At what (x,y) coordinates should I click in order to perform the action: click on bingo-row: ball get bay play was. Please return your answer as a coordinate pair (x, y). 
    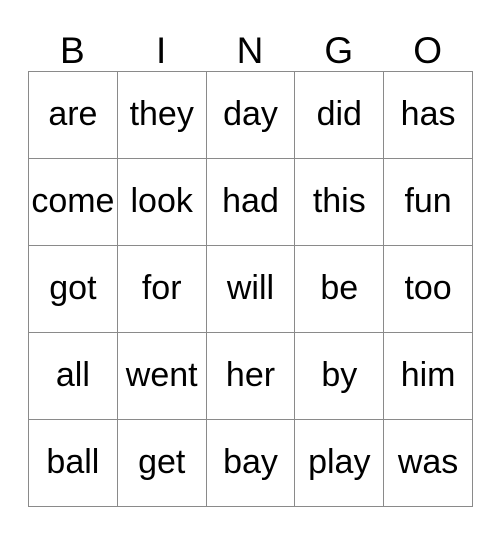
    Looking at the image, I should click on (251, 463).